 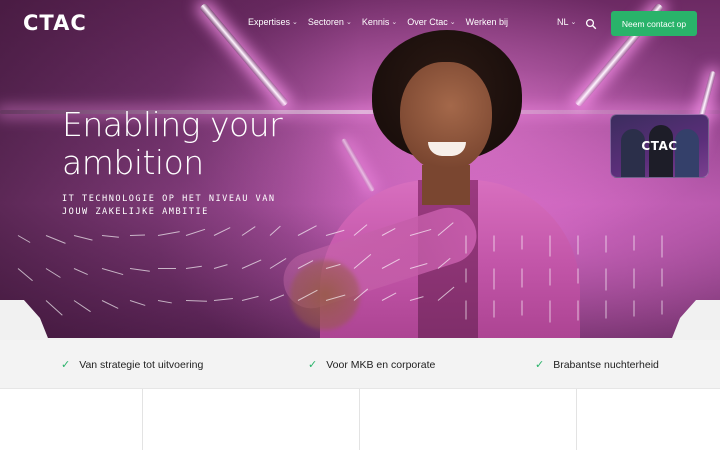 I want to click on usp-item: ✓ Voor MKB en corporate, so click(x=372, y=365).